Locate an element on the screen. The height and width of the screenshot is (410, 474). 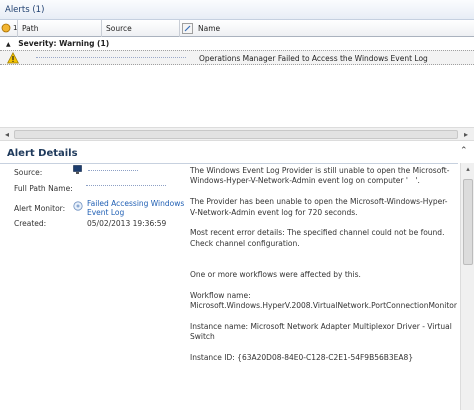
column-header-source: Source is located at coordinates (141, 28).